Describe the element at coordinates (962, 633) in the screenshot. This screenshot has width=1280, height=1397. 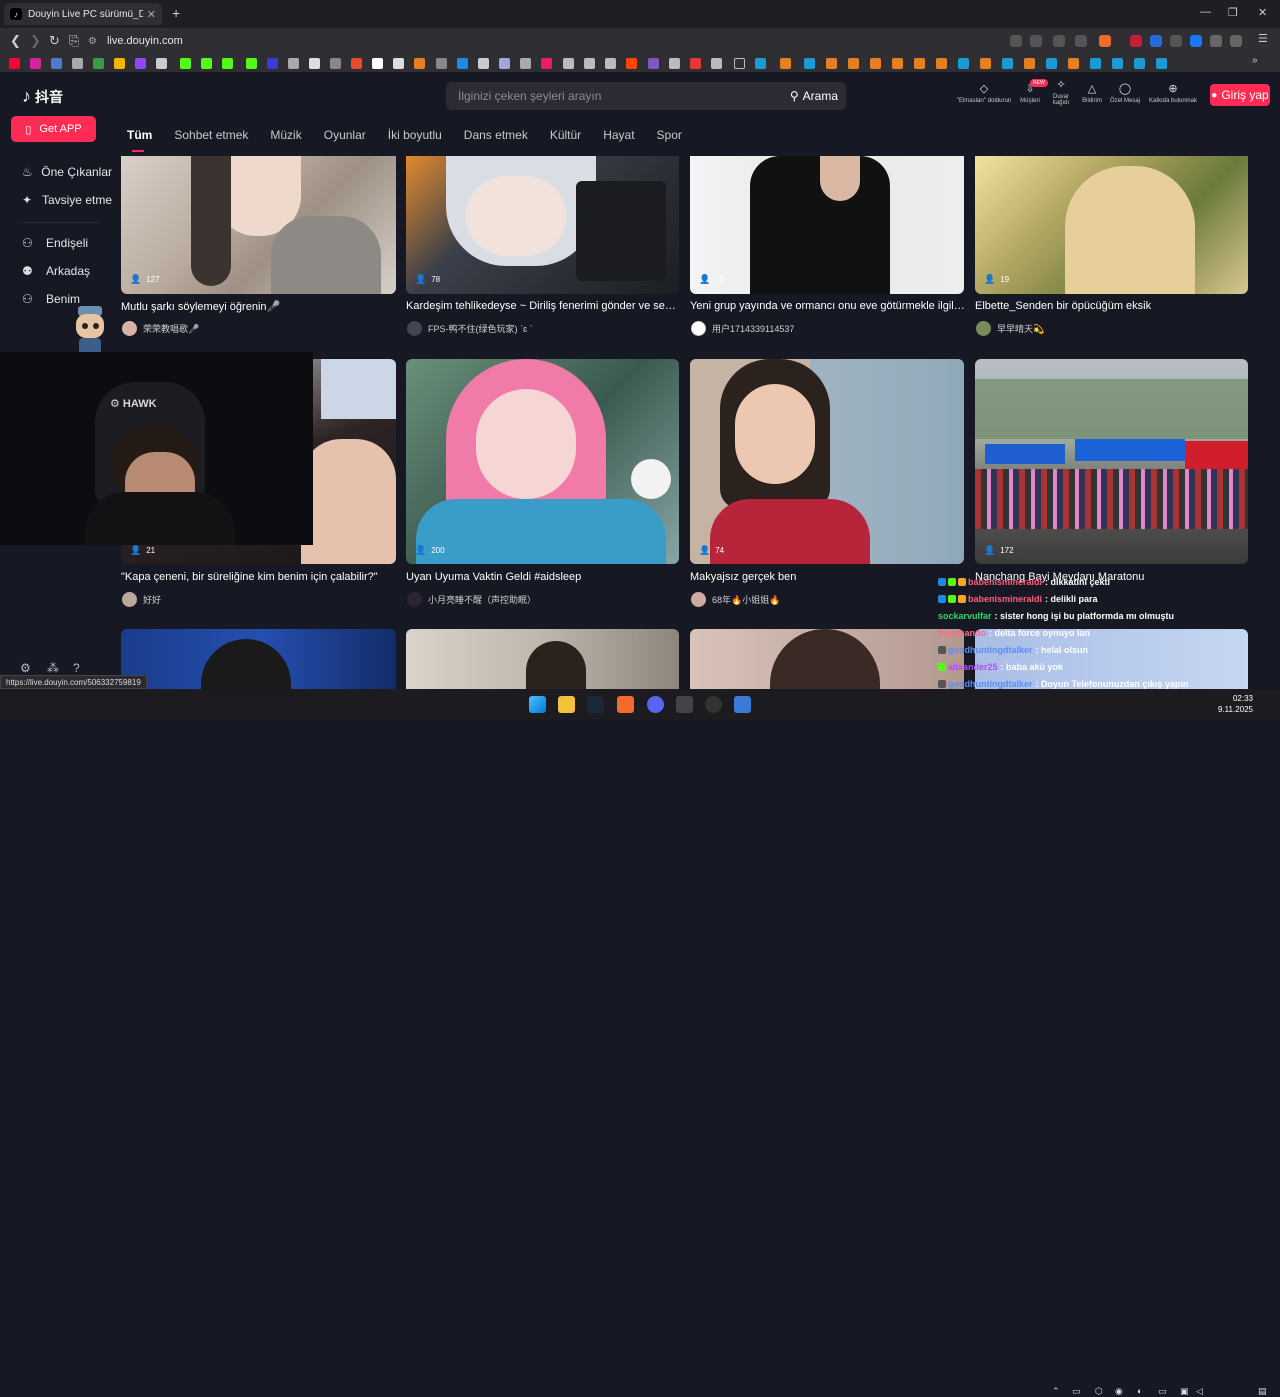
I see `chat-username: Kayacando` at that location.